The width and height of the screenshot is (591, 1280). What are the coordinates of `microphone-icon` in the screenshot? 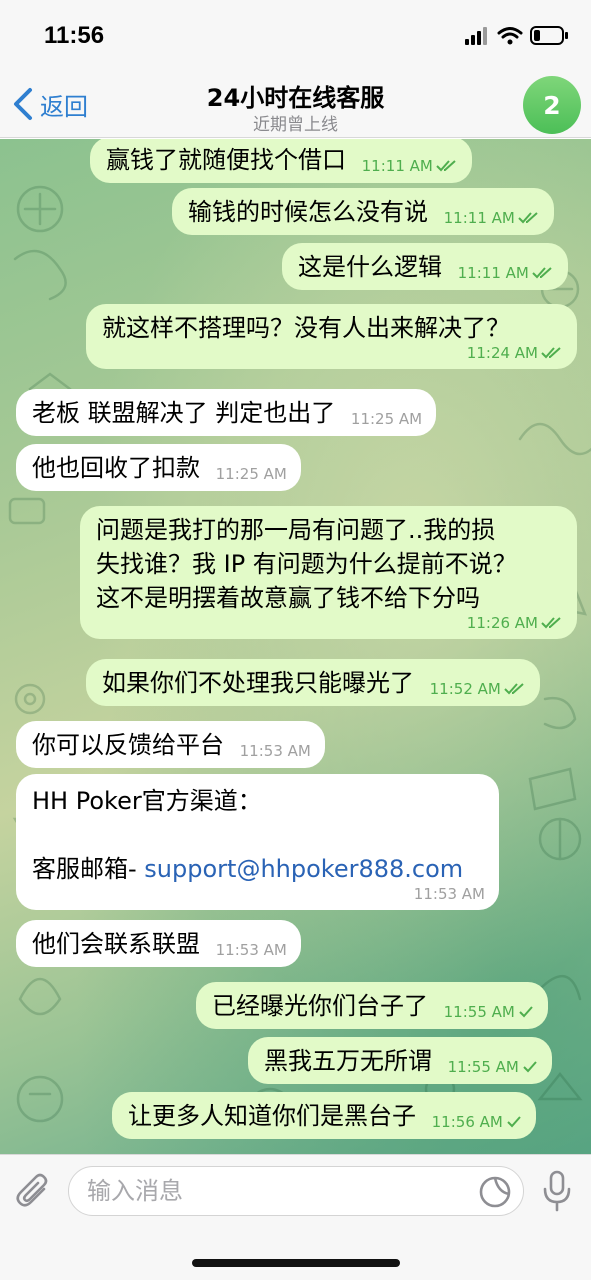 It's located at (557, 1191).